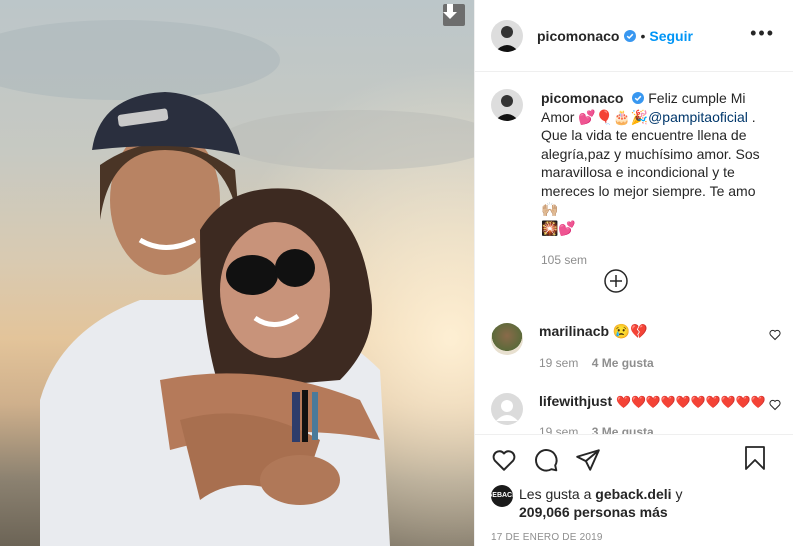  What do you see at coordinates (630, 331) in the screenshot?
I see `comment-text: 😢💔` at bounding box center [630, 331].